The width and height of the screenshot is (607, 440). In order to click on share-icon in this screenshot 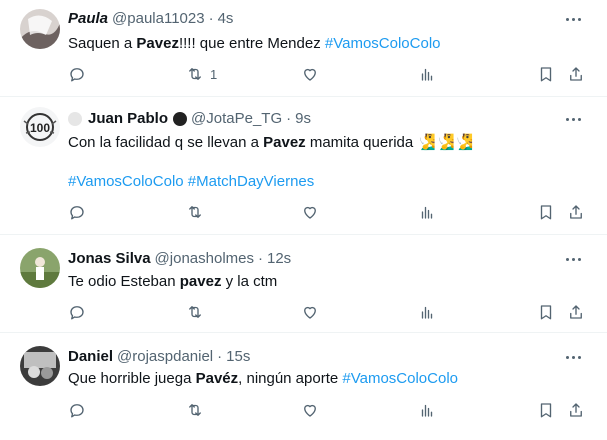, I will do `click(576, 410)`.